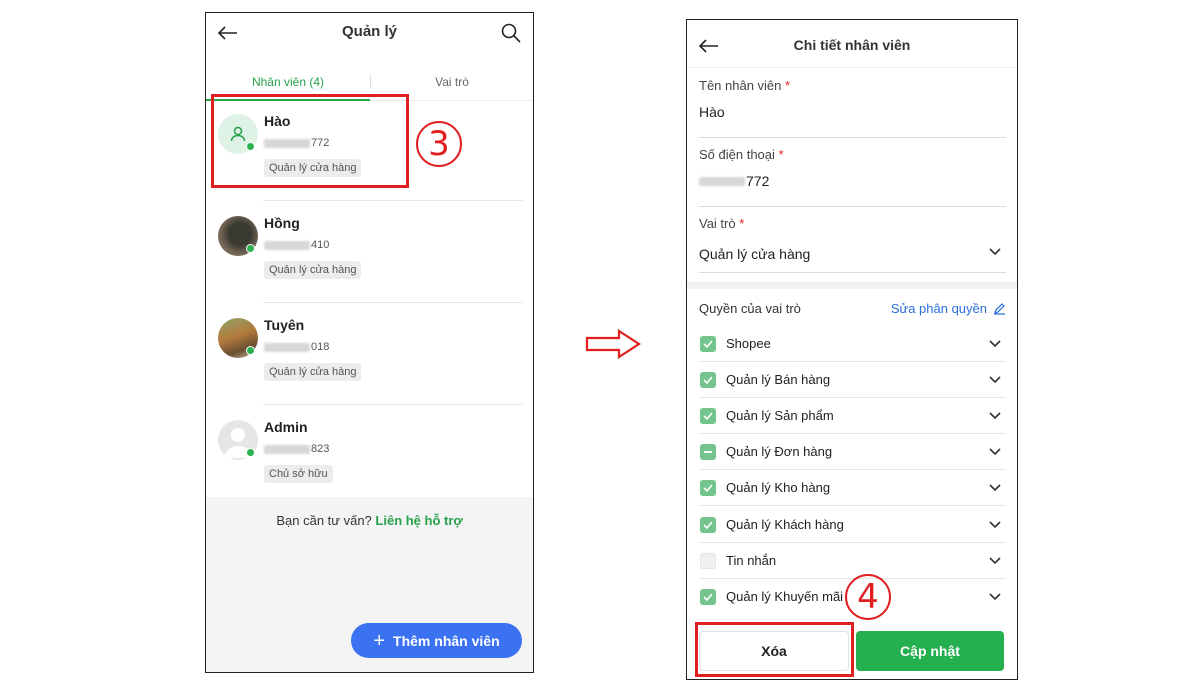 The height and width of the screenshot is (700, 1200). I want to click on search-icon, so click(511, 33).